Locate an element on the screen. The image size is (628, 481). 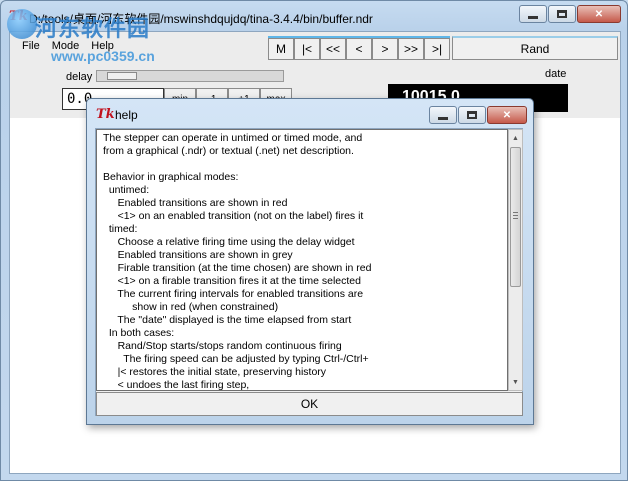
mark-button: M is located at coordinates (281, 49).